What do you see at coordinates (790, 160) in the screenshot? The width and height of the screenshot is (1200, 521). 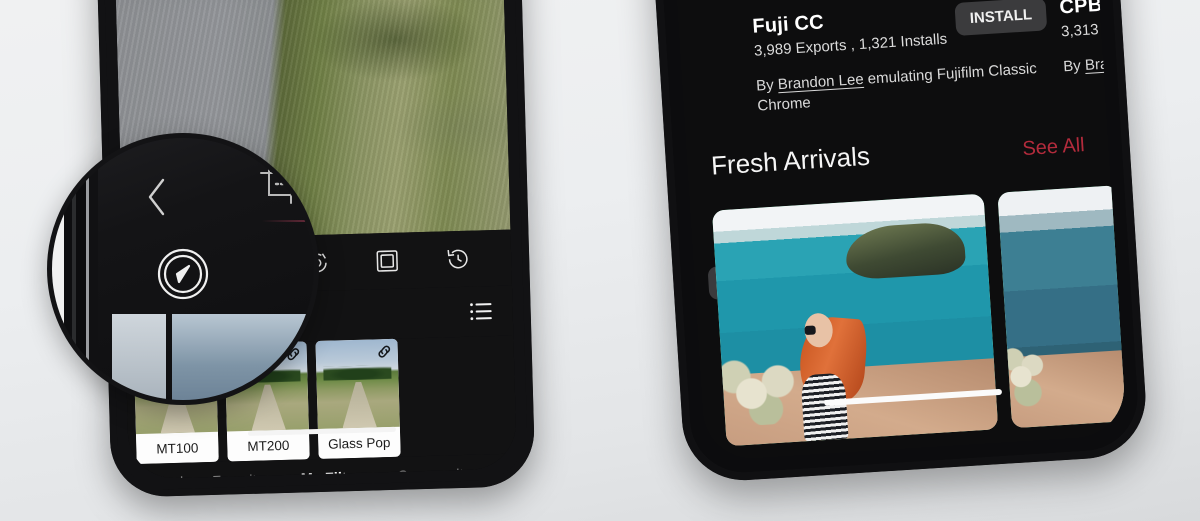 I see `section-title: Fresh Arrivals` at bounding box center [790, 160].